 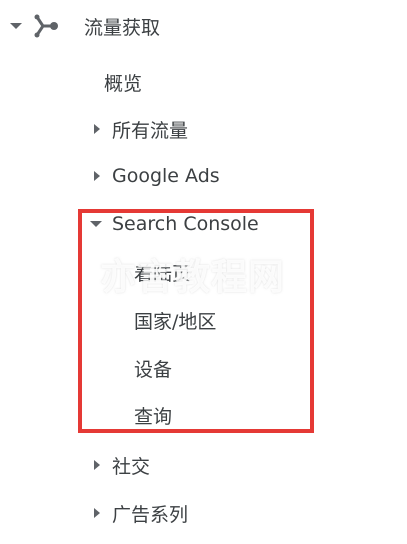 I want to click on social-label: 社交, so click(x=131, y=466).